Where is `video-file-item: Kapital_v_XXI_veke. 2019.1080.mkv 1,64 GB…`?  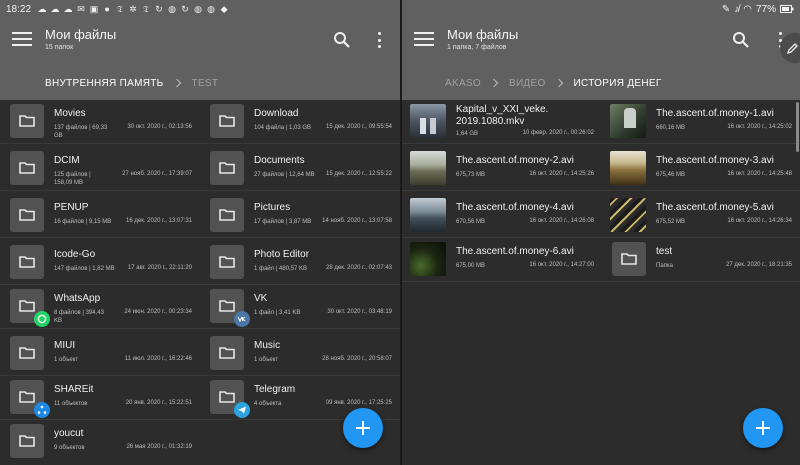 video-file-item: Kapital_v_XXI_veke. 2019.1080.mkv 1,64 GB… is located at coordinates (502, 122).